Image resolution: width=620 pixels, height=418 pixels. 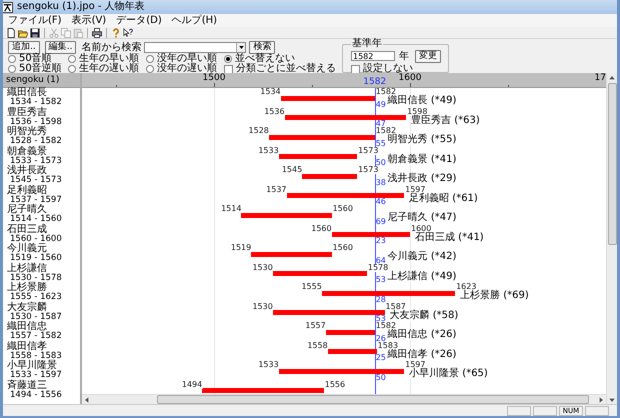 What do you see at coordinates (422, 277) in the screenshot?
I see `person-label: 上杉謙信 (*49)` at bounding box center [422, 277].